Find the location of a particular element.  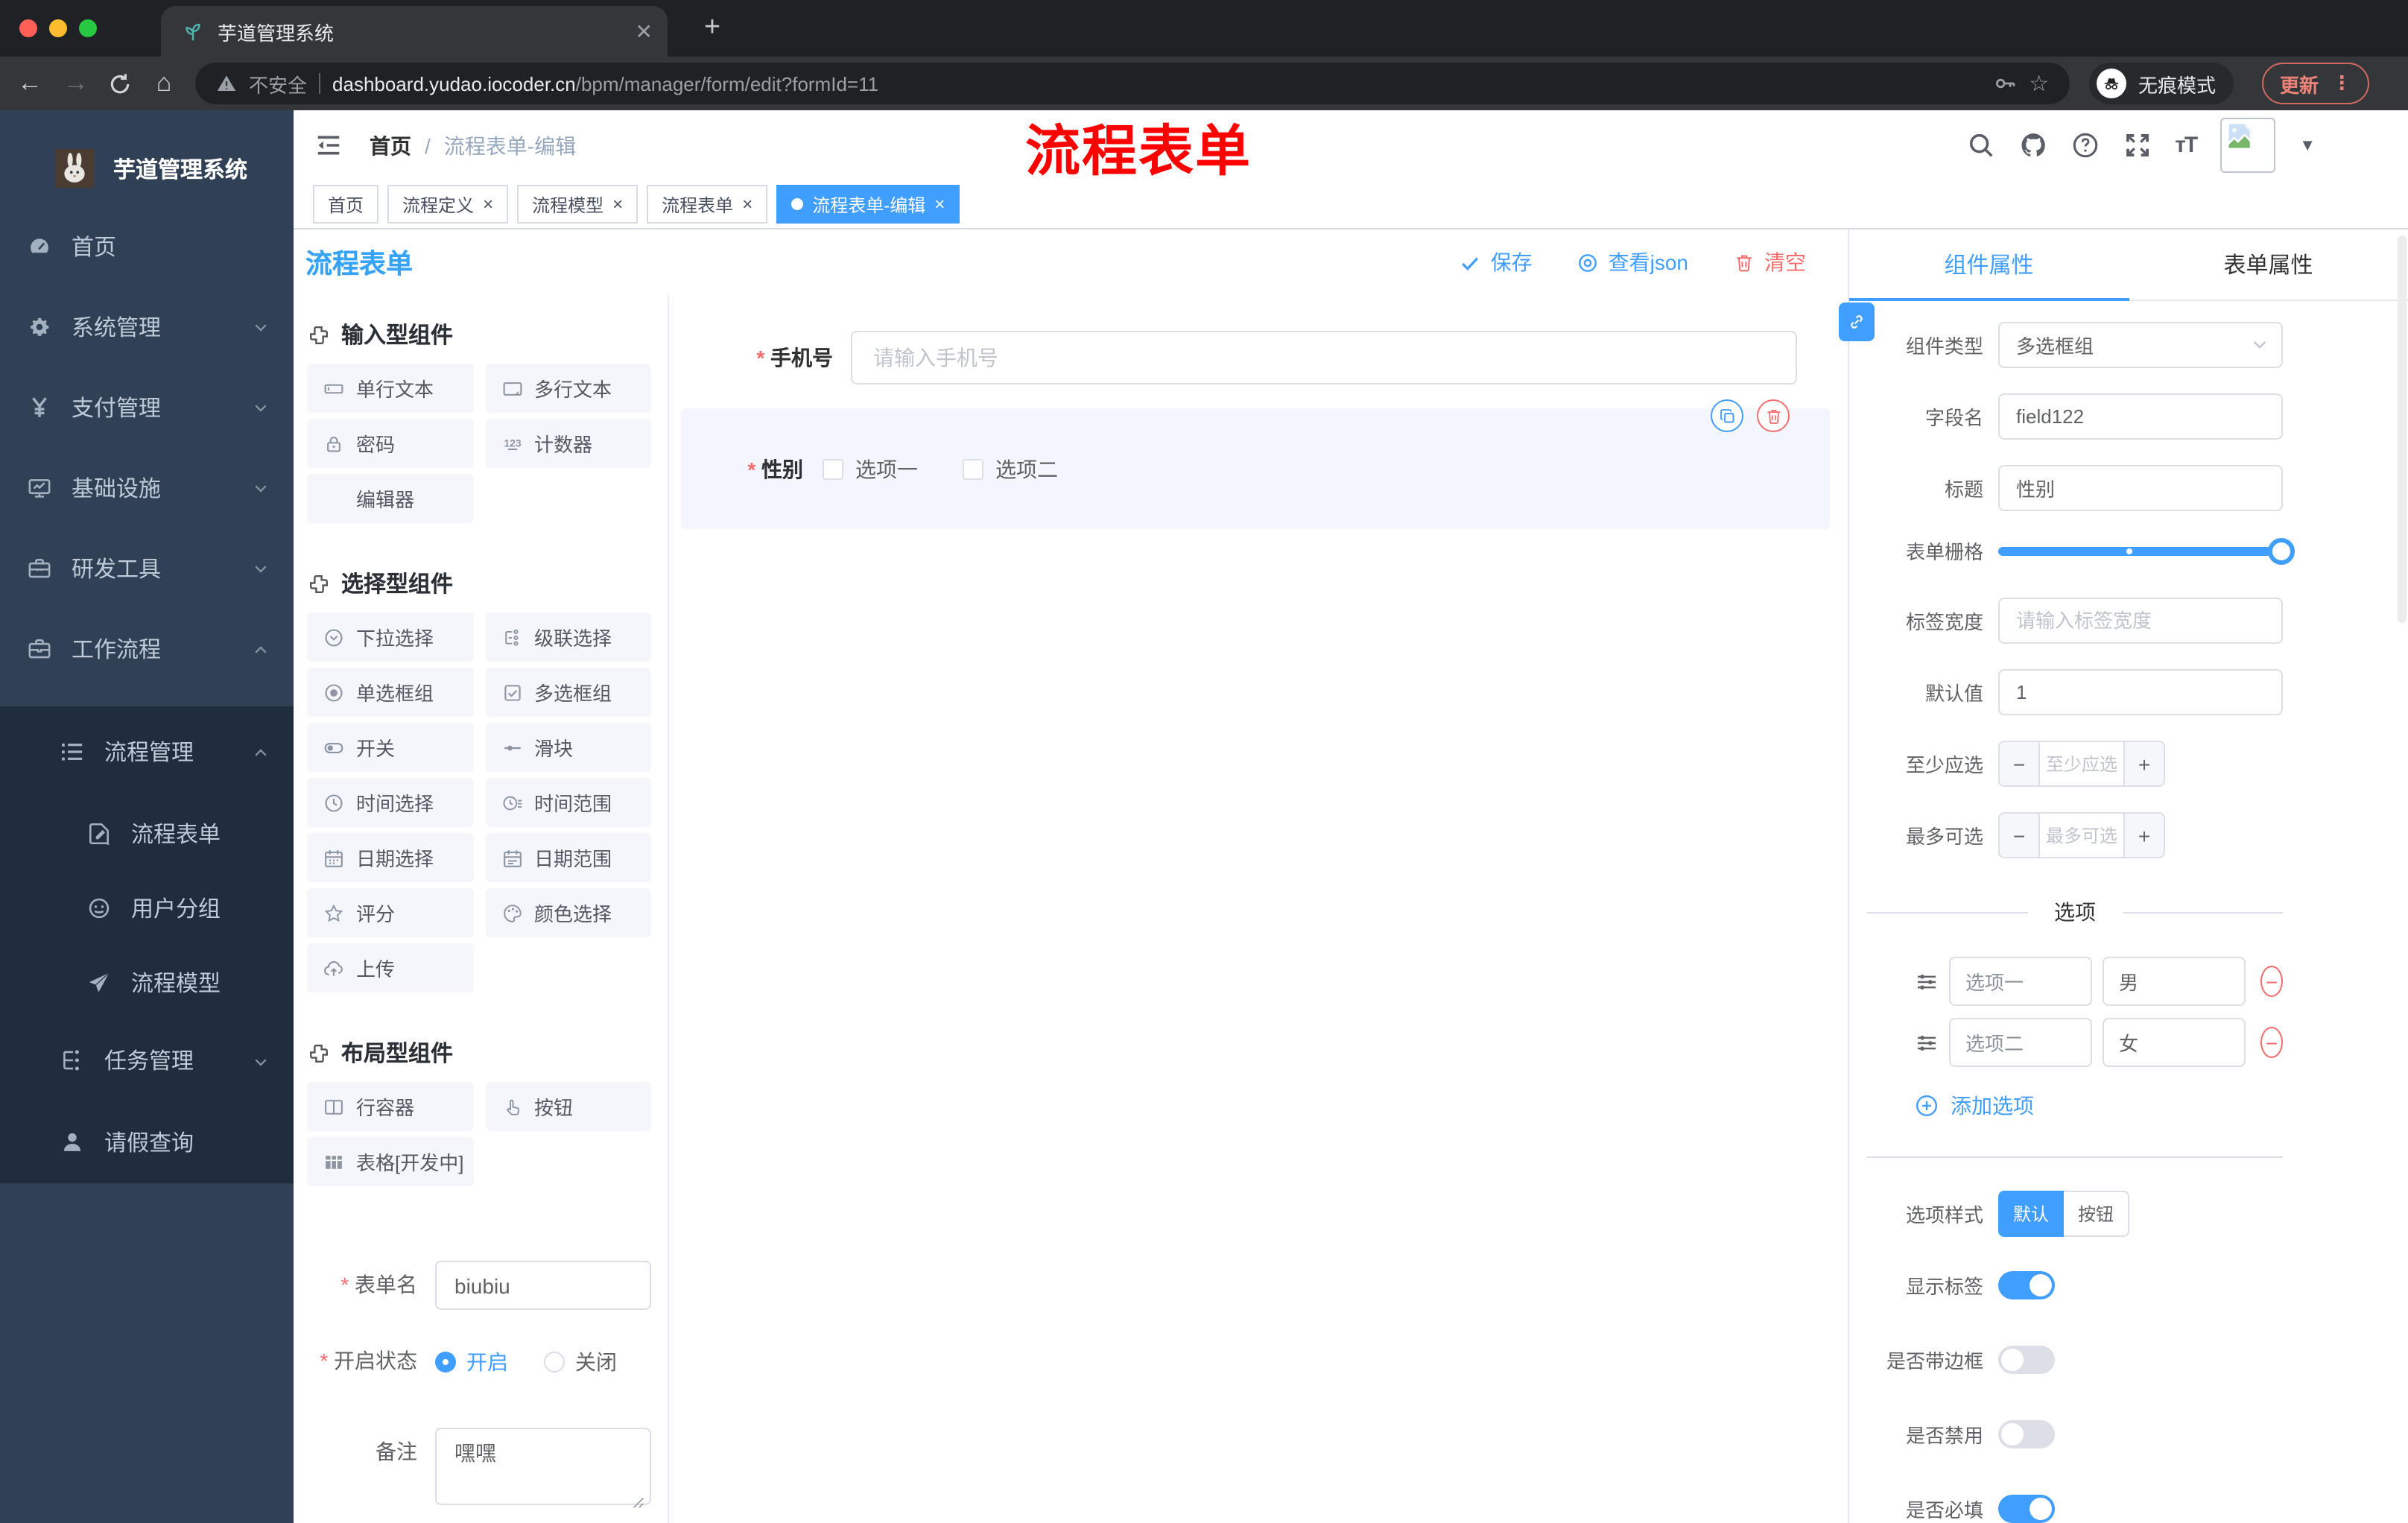

style-default-button: 默认 is located at coordinates (2031, 1214).